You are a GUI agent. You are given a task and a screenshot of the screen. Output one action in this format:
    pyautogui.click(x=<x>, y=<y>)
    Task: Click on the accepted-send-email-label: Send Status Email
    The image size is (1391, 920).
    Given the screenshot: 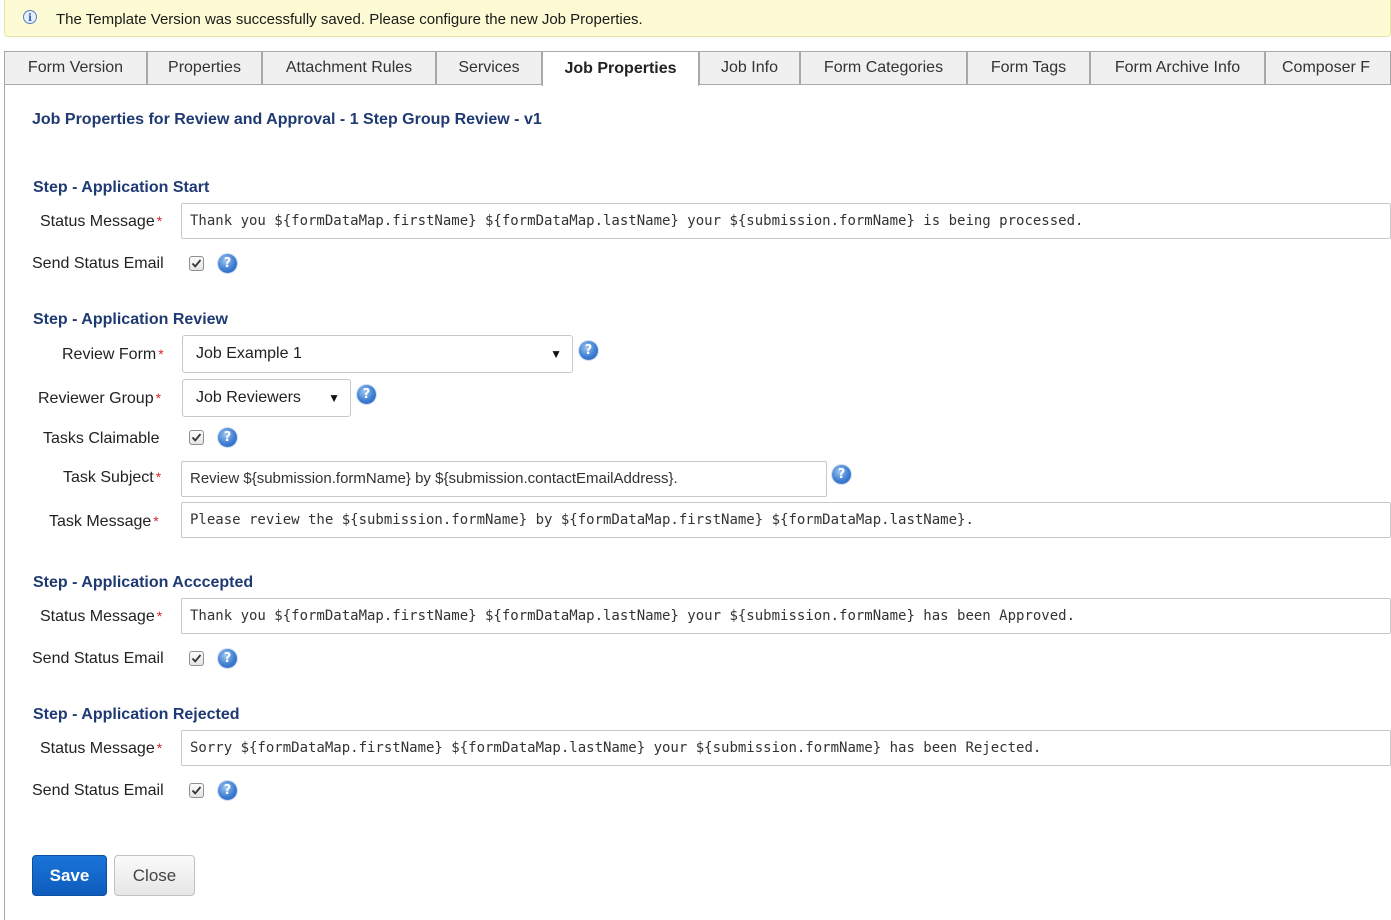 What is the action you would take?
    pyautogui.click(x=98, y=658)
    